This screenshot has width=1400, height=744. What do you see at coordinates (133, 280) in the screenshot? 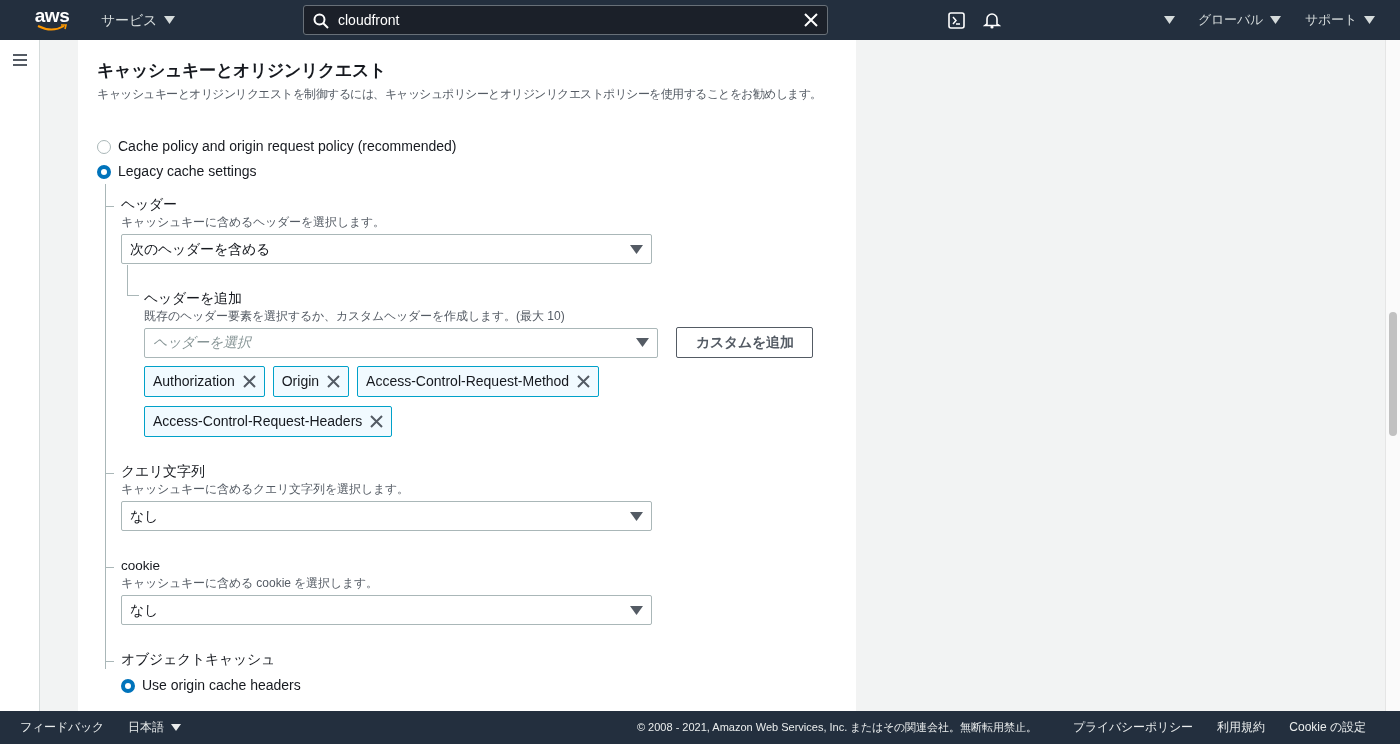
I see `tree-line` at bounding box center [133, 280].